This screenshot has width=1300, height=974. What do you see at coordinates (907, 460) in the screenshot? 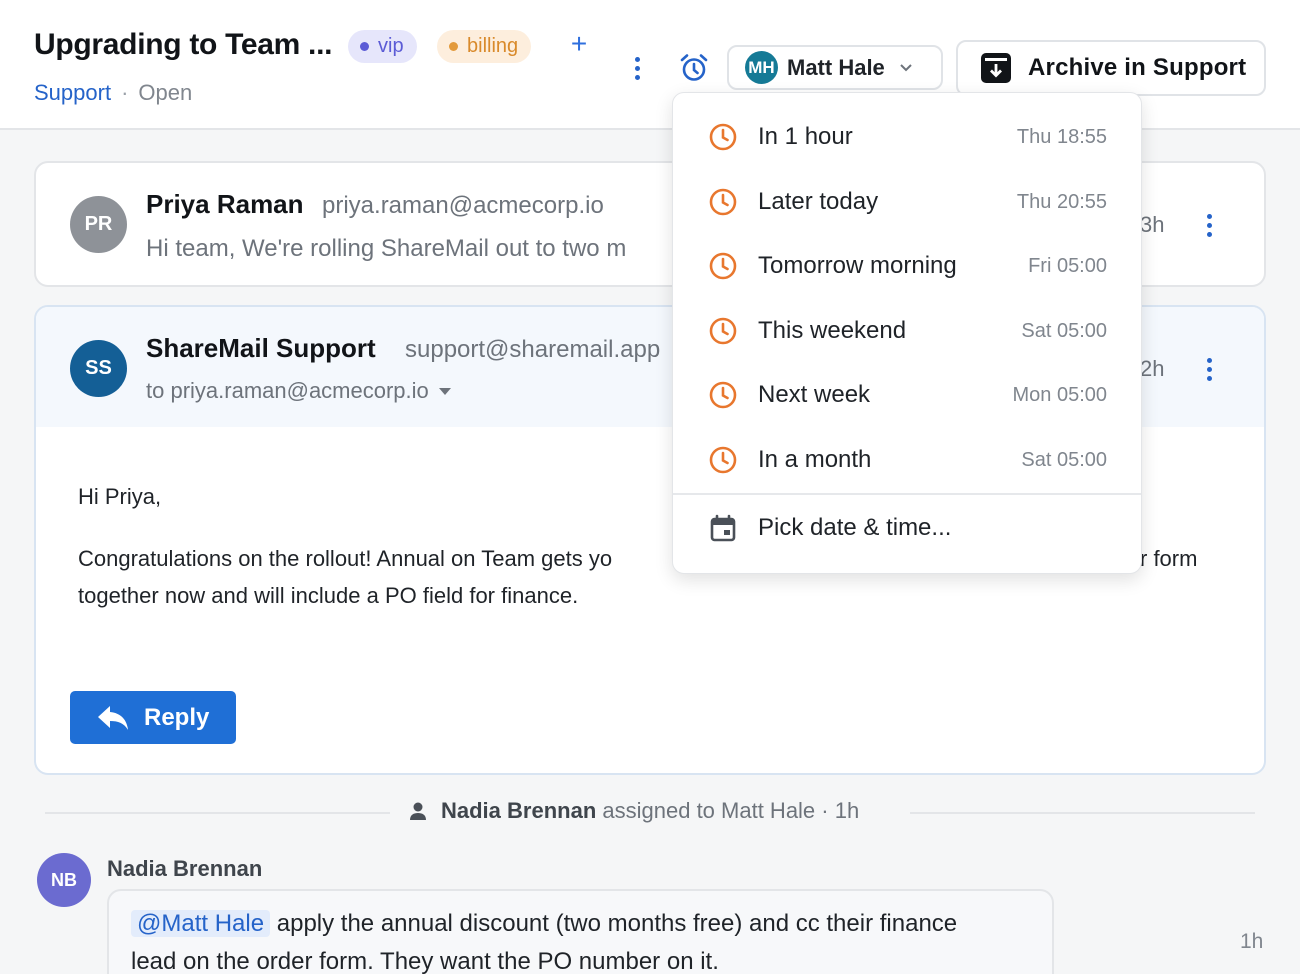
I see `snooze-option-in-a-month: In a month Sat 05:00` at bounding box center [907, 460].